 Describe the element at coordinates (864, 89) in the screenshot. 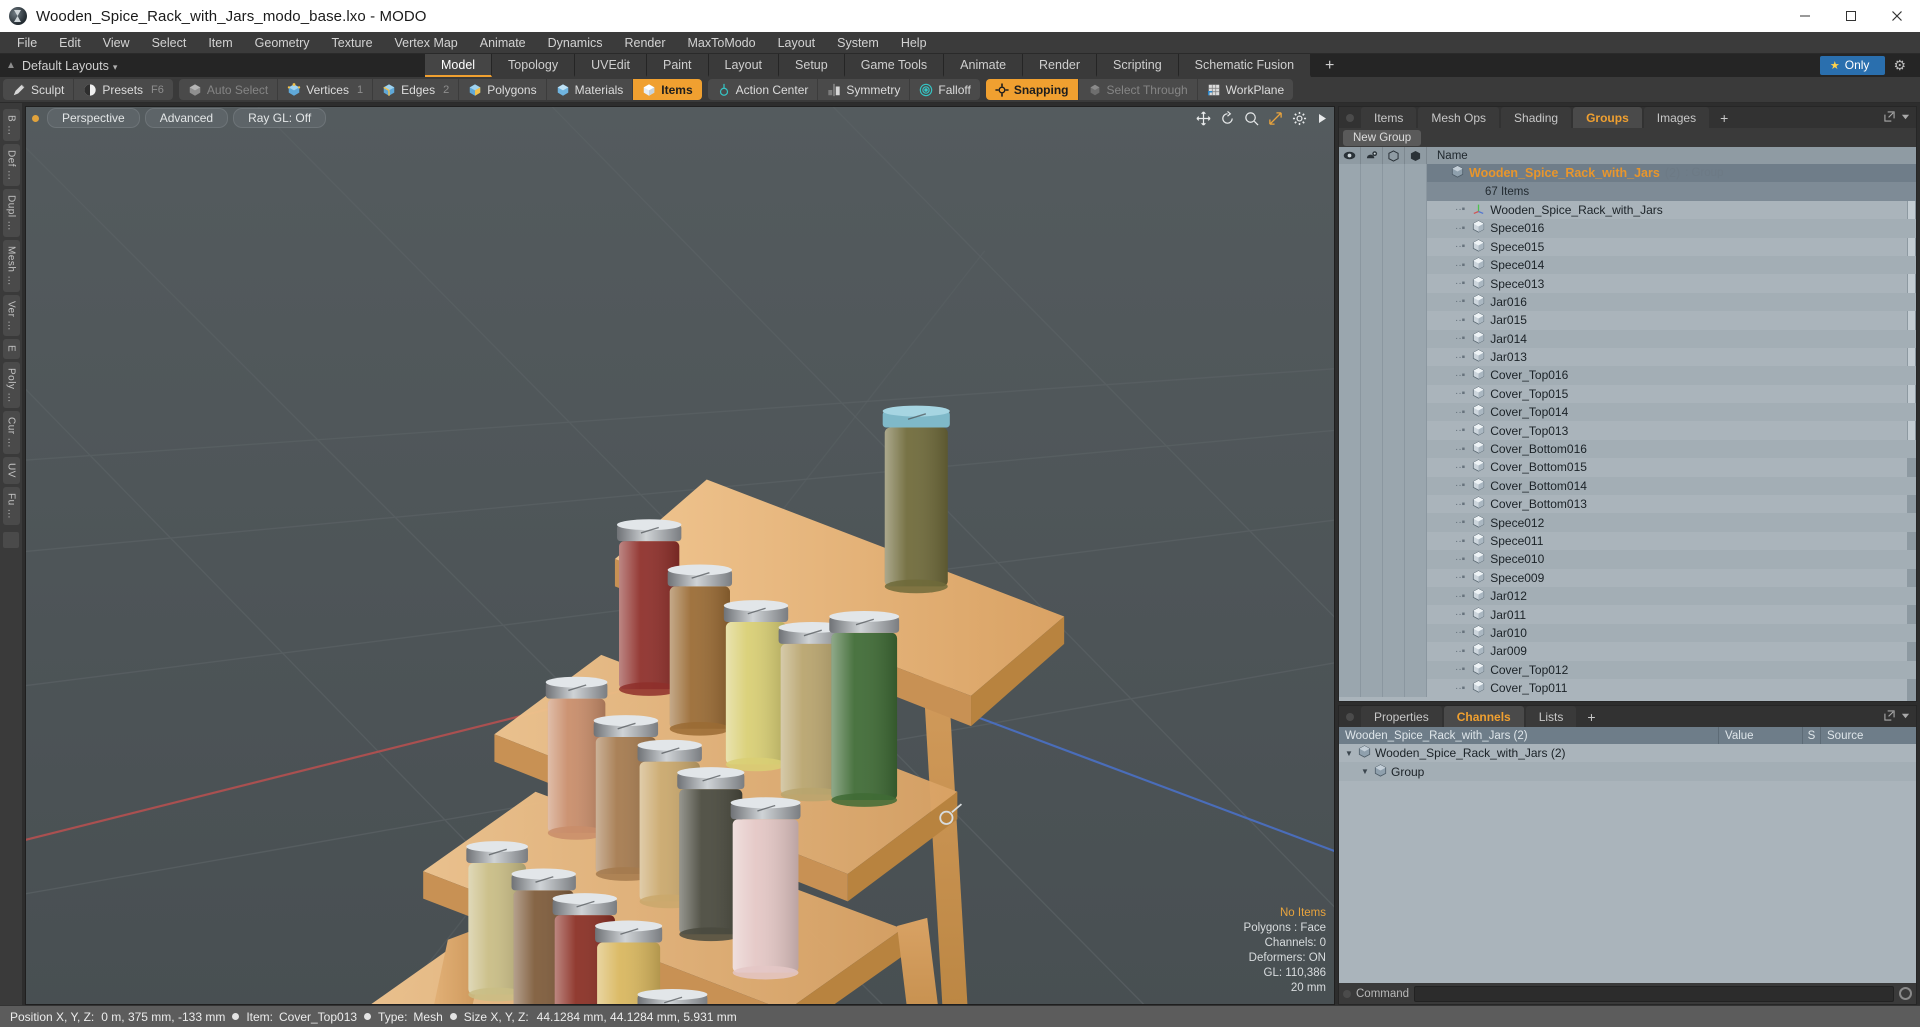

I see `tool-symmetry: Symmetry` at that location.